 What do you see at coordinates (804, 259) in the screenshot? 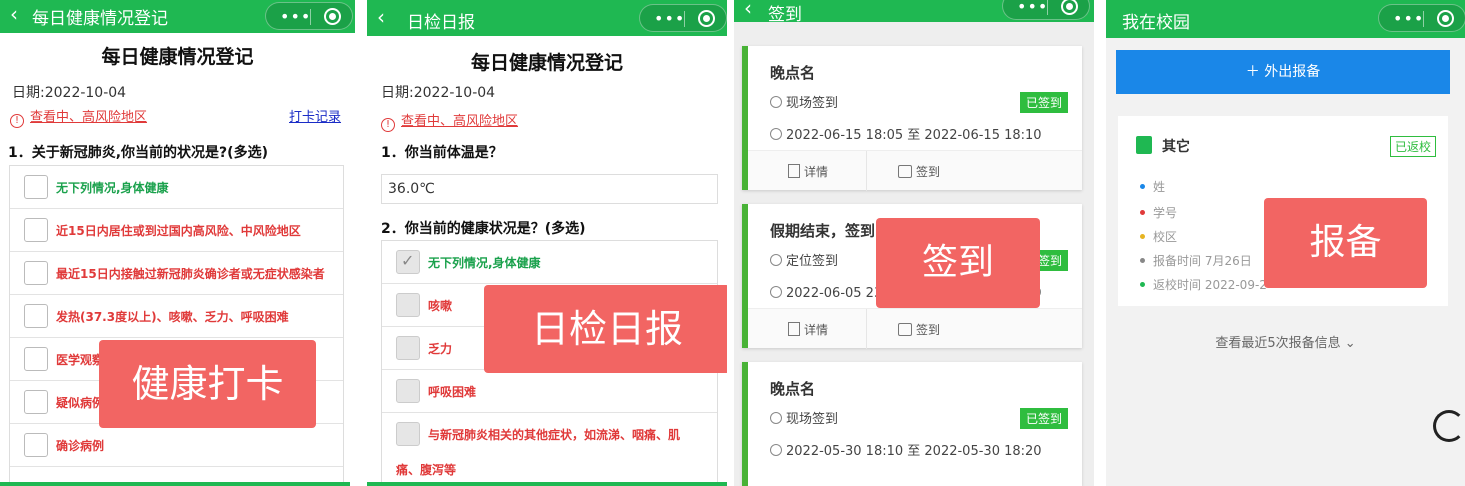
I see `signin-type: 定位签到` at bounding box center [804, 259].